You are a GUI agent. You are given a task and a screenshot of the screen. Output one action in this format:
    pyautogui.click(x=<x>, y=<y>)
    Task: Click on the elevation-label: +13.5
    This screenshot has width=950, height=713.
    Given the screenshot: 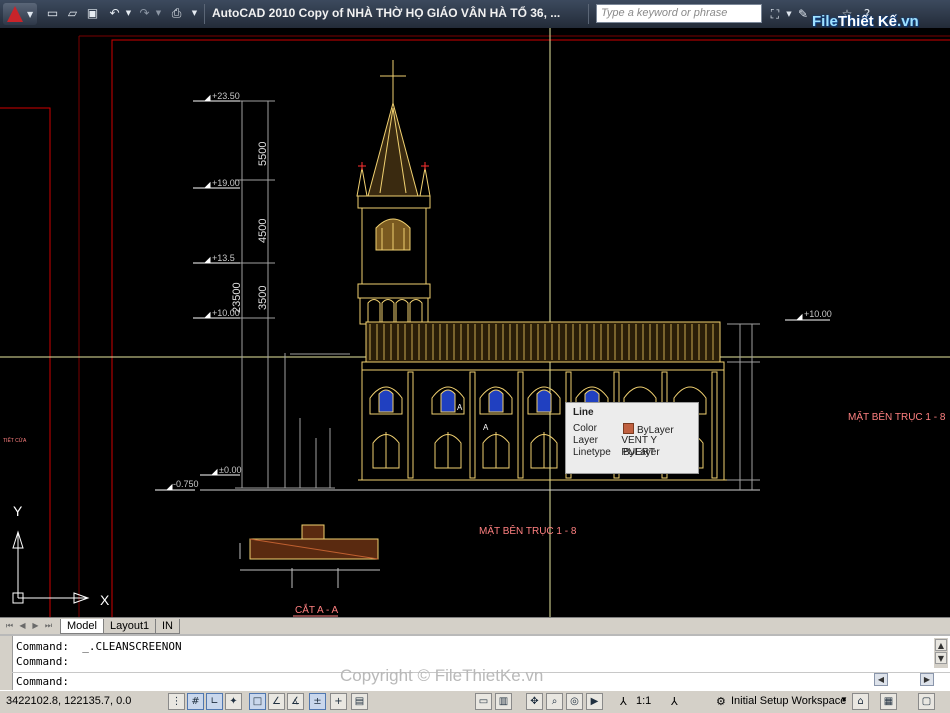 What is the action you would take?
    pyautogui.click(x=223, y=258)
    